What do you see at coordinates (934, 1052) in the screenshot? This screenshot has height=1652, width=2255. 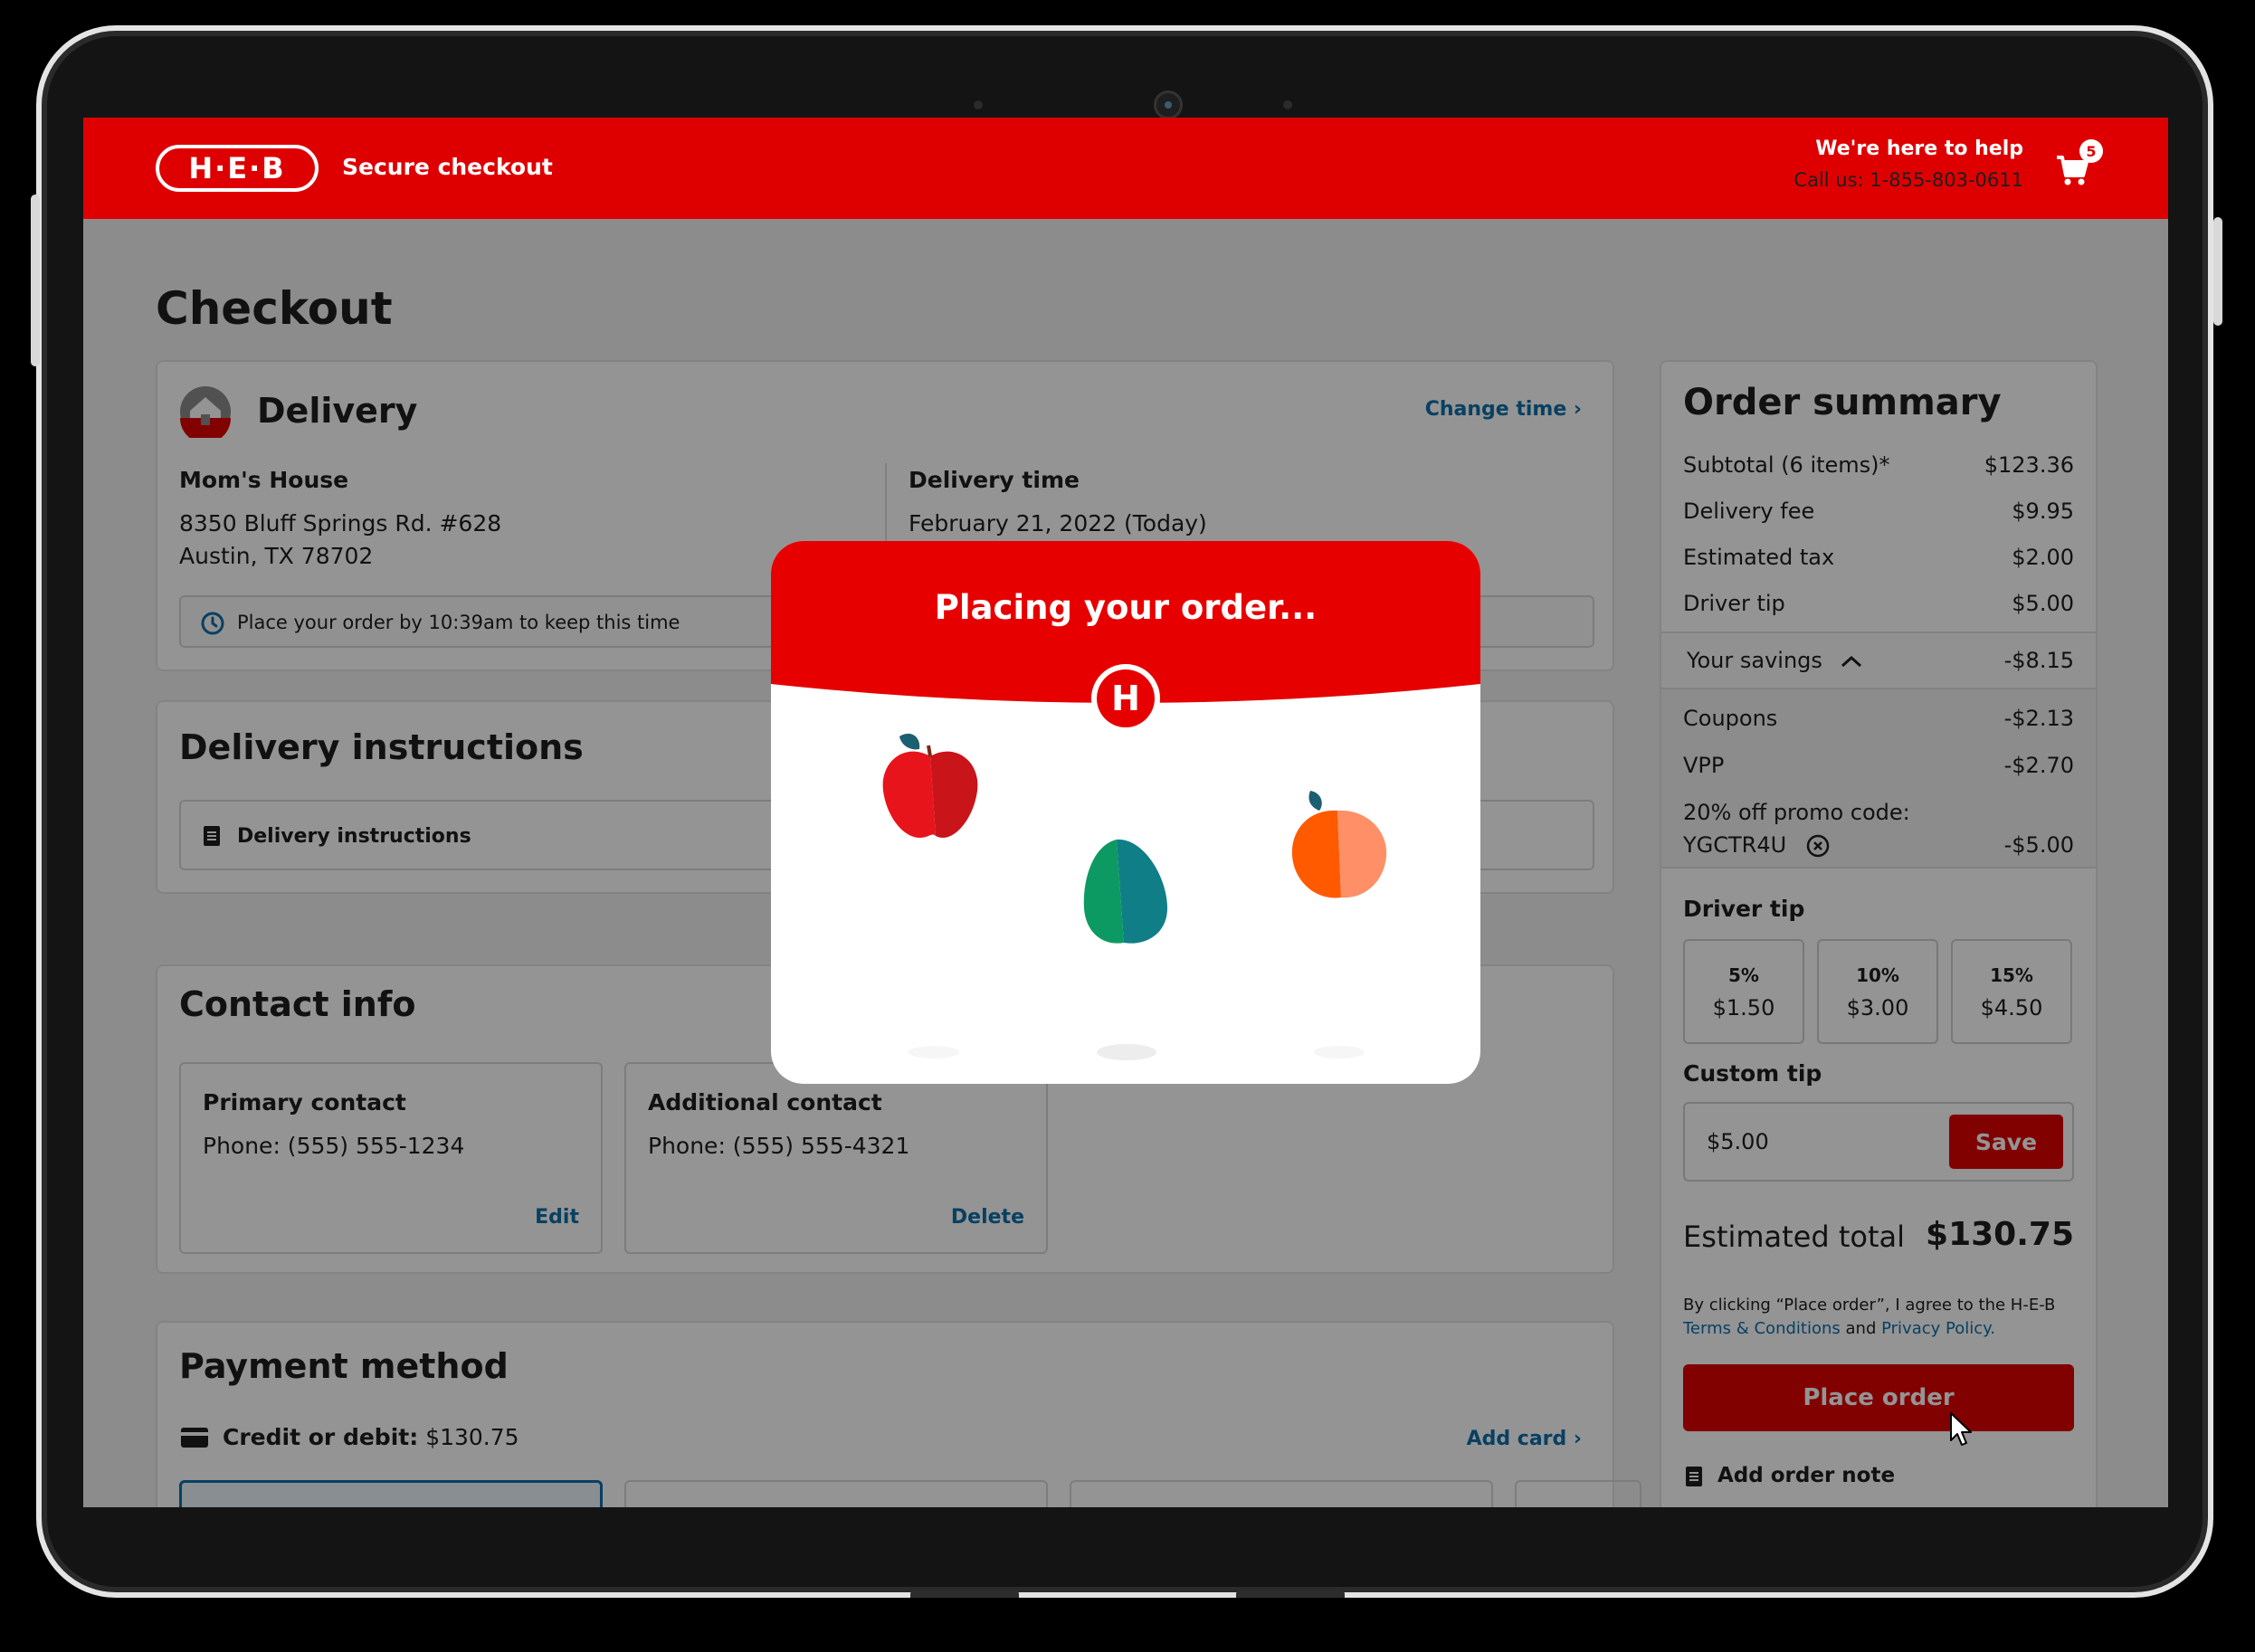 I see `apple-shadow` at bounding box center [934, 1052].